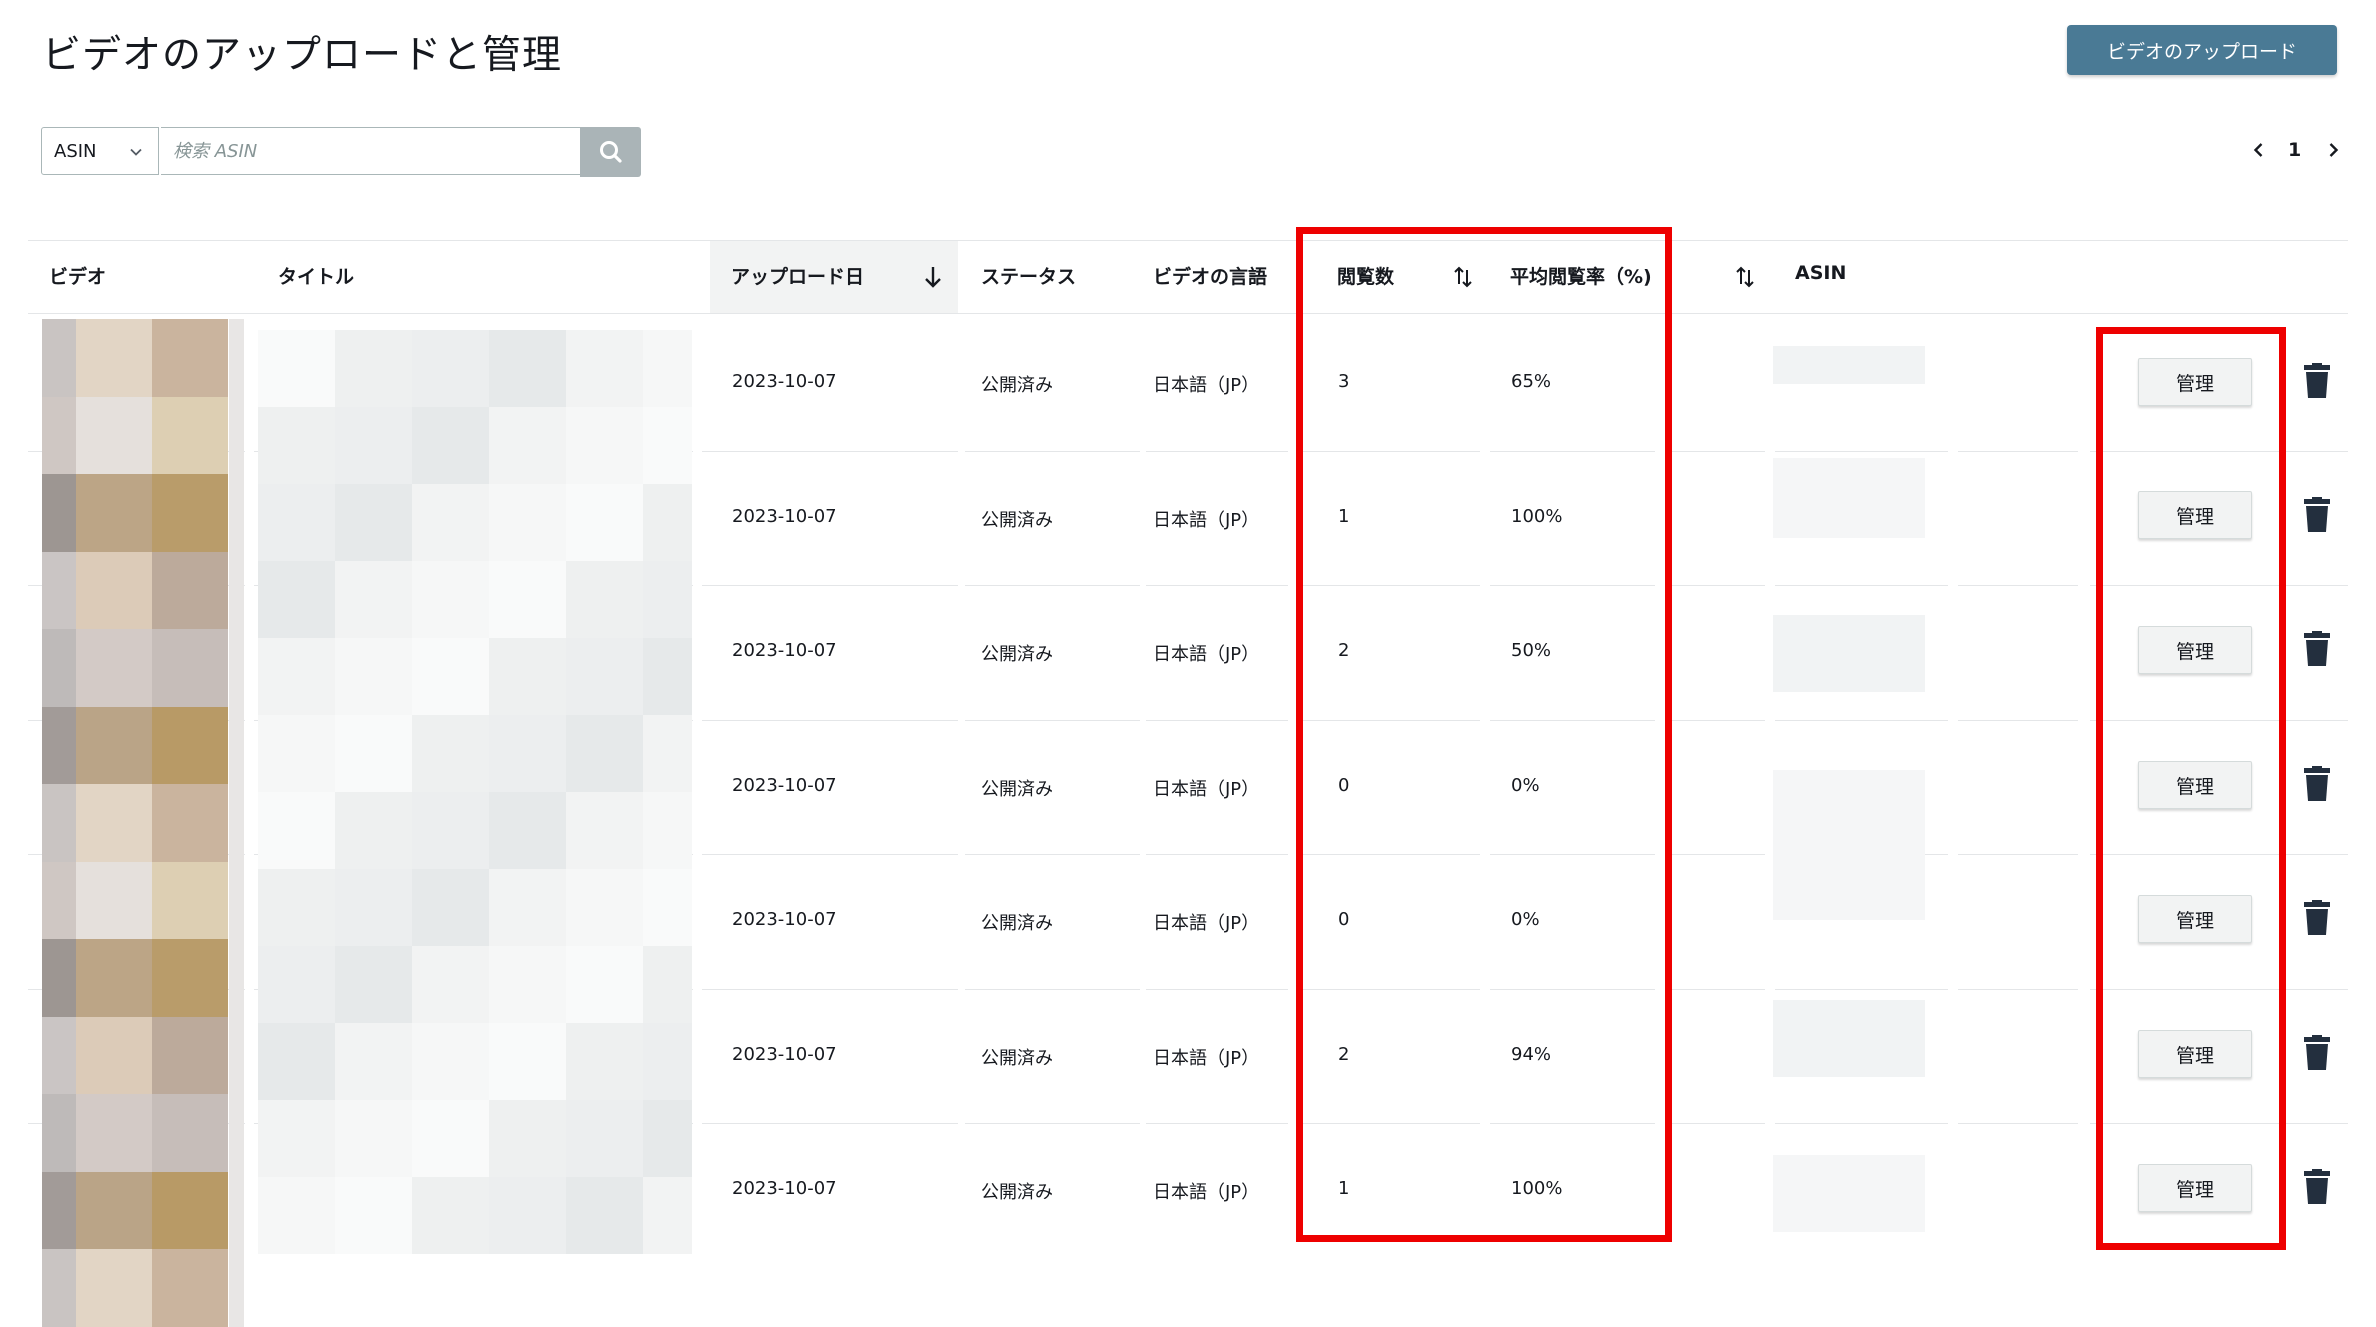 Image resolution: width=2376 pixels, height=1327 pixels. I want to click on current-page-number: 1, so click(2294, 150).